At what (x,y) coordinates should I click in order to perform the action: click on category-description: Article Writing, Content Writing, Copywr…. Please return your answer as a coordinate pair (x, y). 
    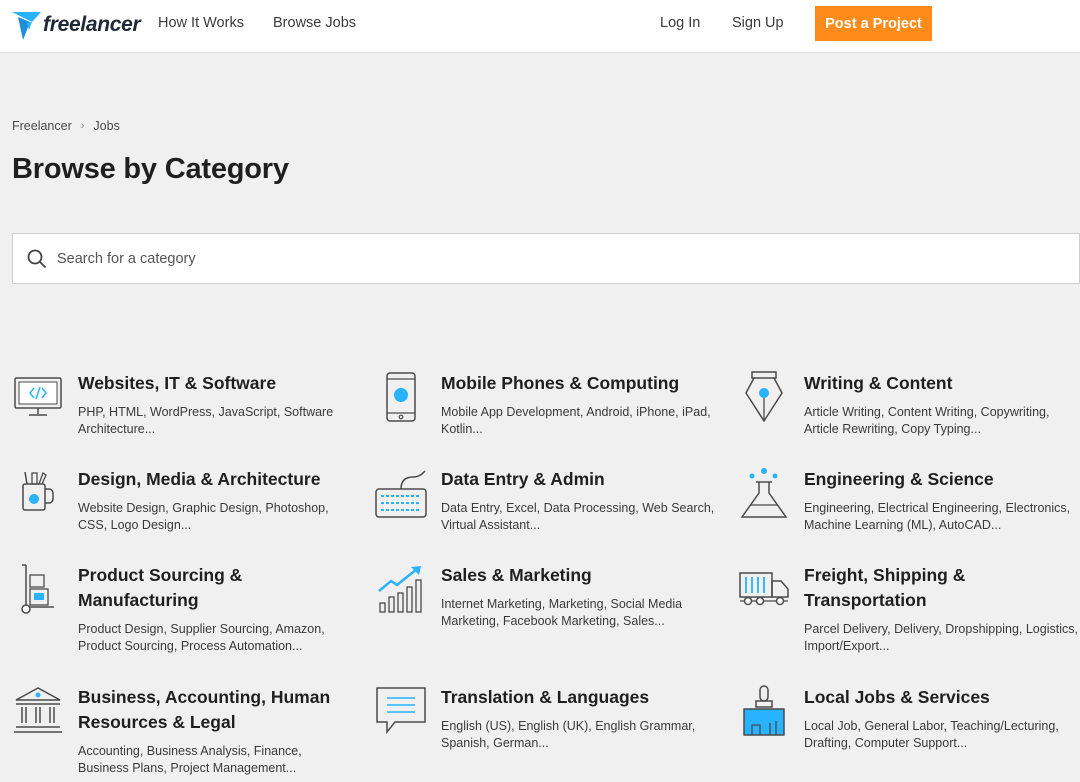
    Looking at the image, I should click on (927, 420).